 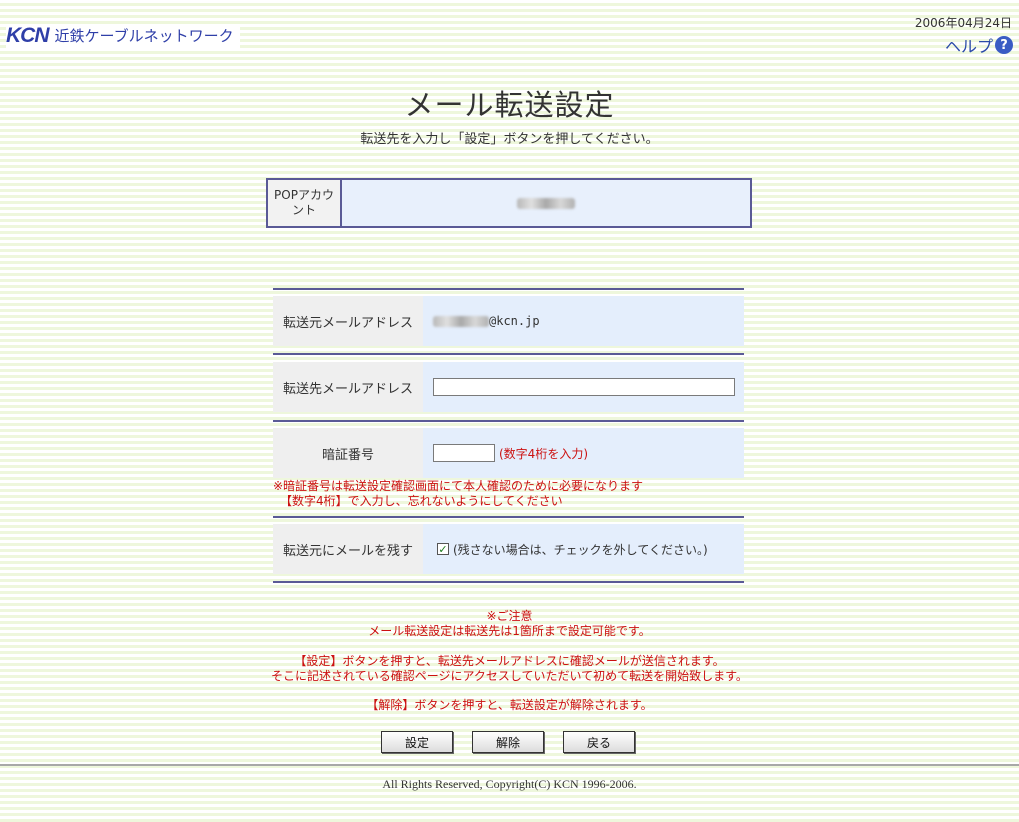 What do you see at coordinates (583, 321) in the screenshot?
I see `source-address-value: @kcn.jp` at bounding box center [583, 321].